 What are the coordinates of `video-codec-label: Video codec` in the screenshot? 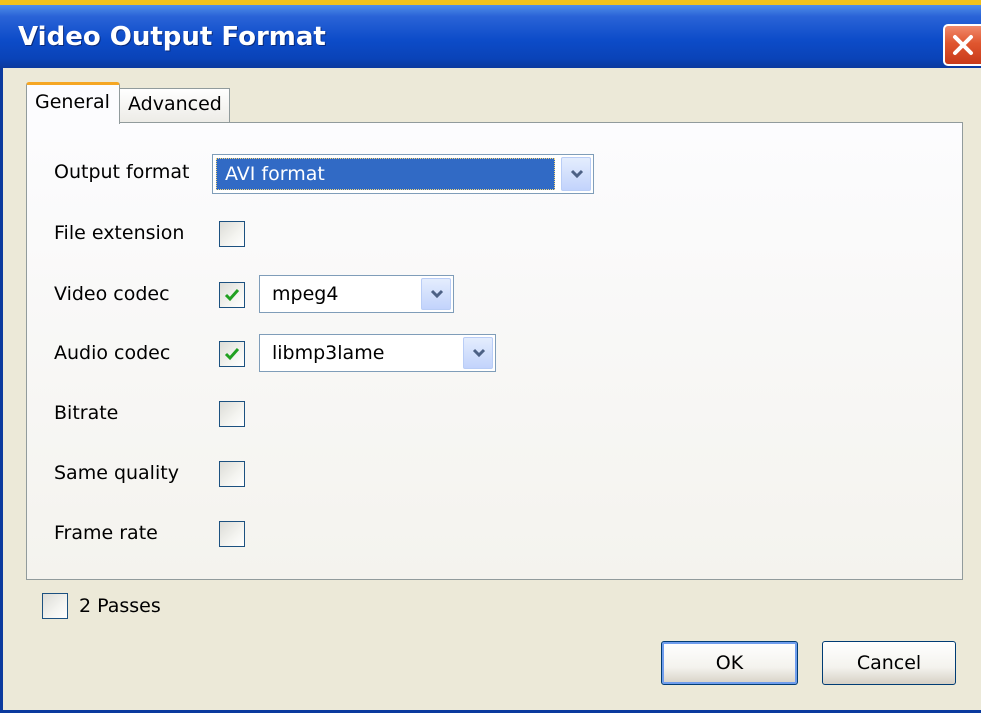 It's located at (112, 294).